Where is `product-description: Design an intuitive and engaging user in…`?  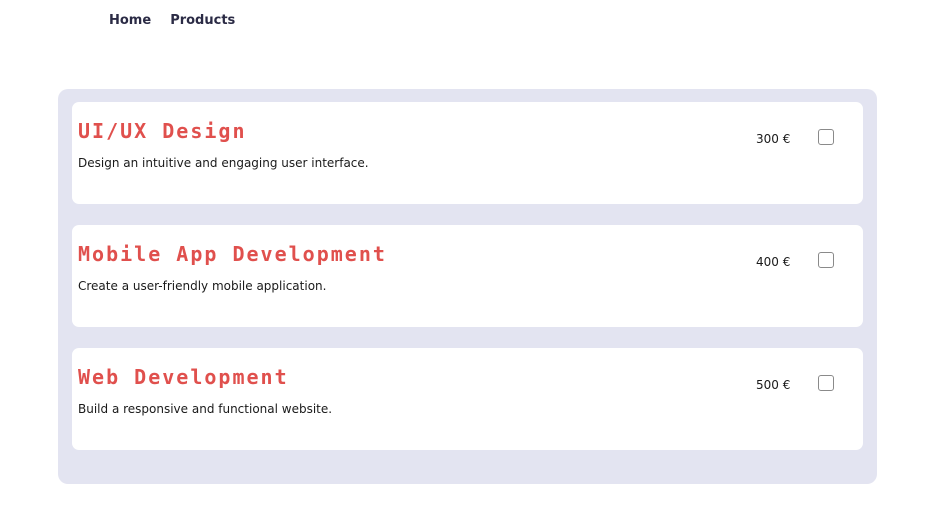
product-description: Design an intuitive and engaging user in… is located at coordinates (223, 163).